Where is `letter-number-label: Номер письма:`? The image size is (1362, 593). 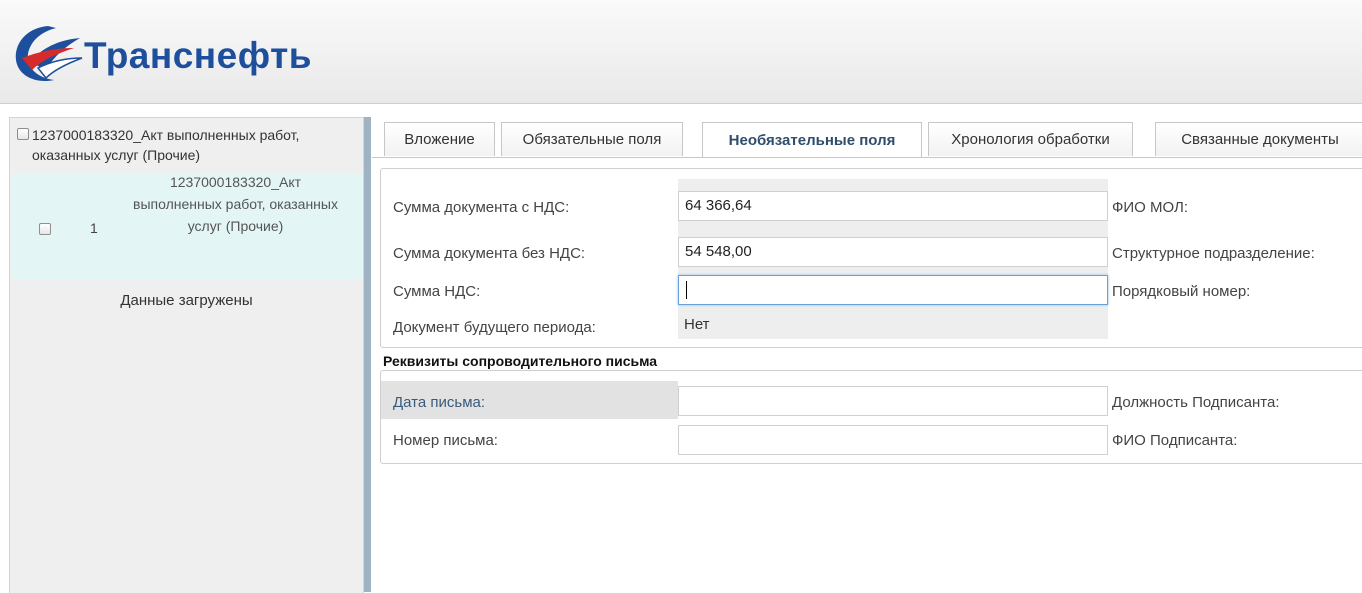 letter-number-label: Номер письма: is located at coordinates (445, 440).